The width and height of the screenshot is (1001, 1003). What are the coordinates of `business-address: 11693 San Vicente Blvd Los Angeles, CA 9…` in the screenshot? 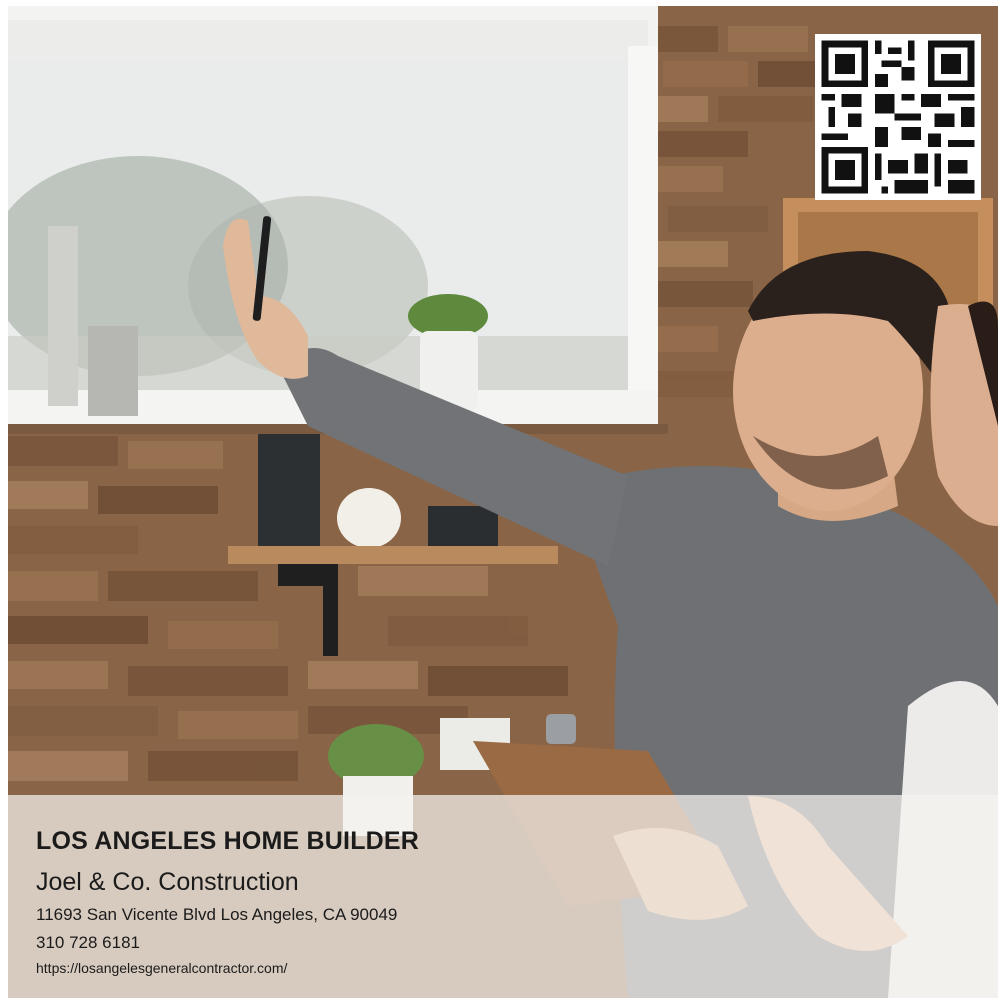 It's located at (217, 914).